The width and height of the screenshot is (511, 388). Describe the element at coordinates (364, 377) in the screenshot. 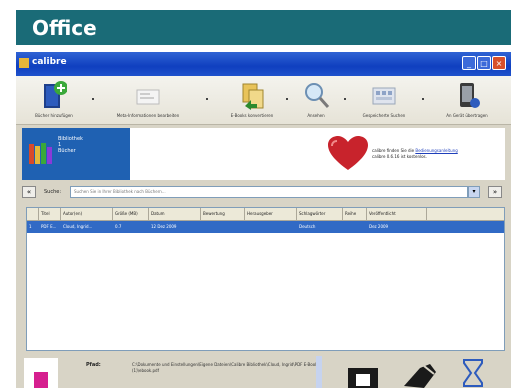

I see `save-icon` at that location.